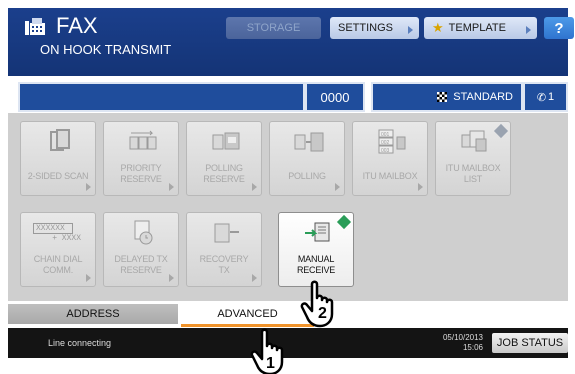  I want to click on recovery-tx-icon, so click(226, 233).